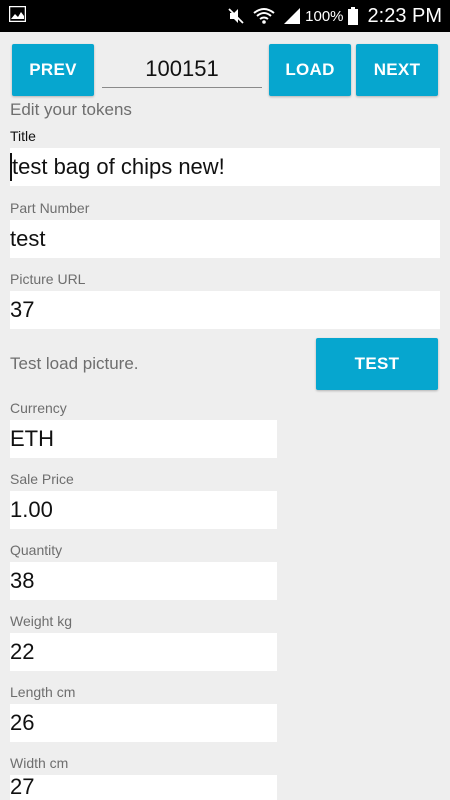  I want to click on currency-field: ETH, so click(143, 439).